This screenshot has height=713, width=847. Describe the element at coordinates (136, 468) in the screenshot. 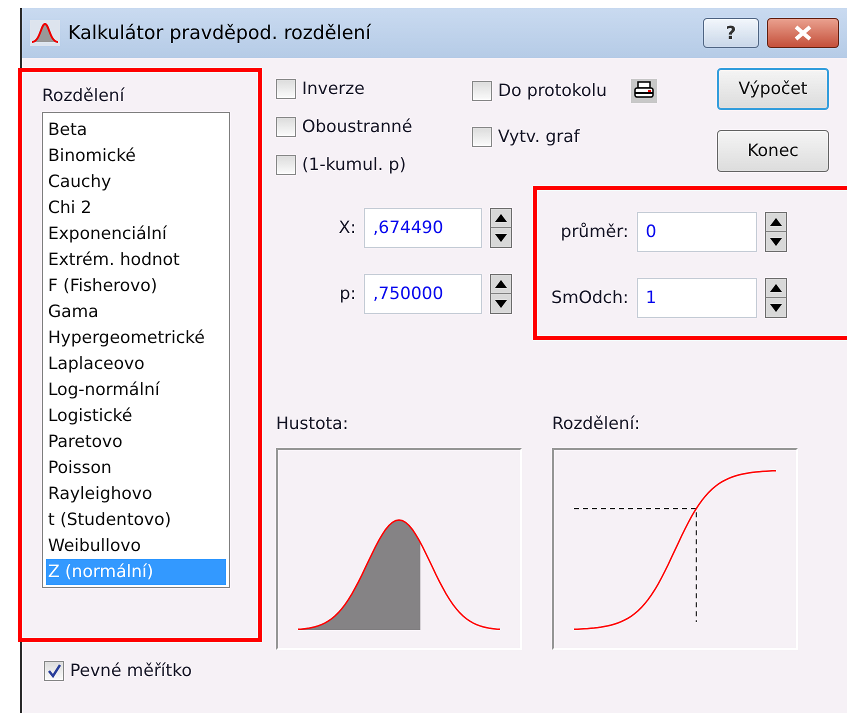

I see `list-item: Poisson` at that location.